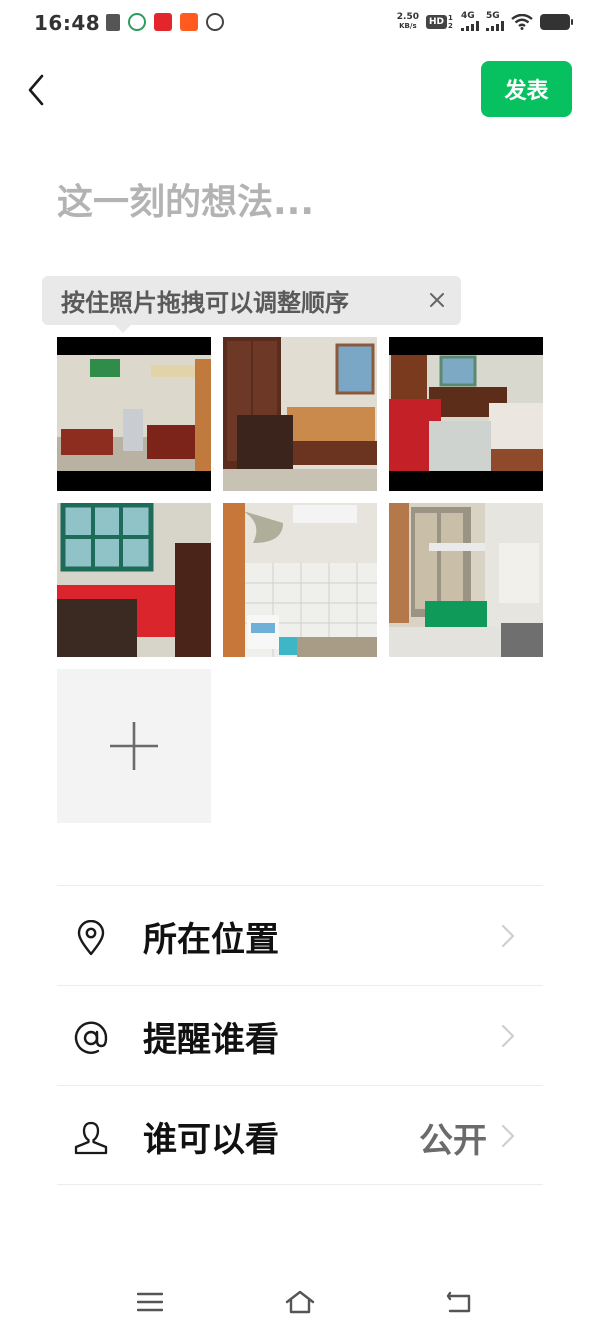 This screenshot has width=600, height=1337. Describe the element at coordinates (205, 303) in the screenshot. I see `tooltip-text: 按住照片拖拽可以调整顺序` at that location.